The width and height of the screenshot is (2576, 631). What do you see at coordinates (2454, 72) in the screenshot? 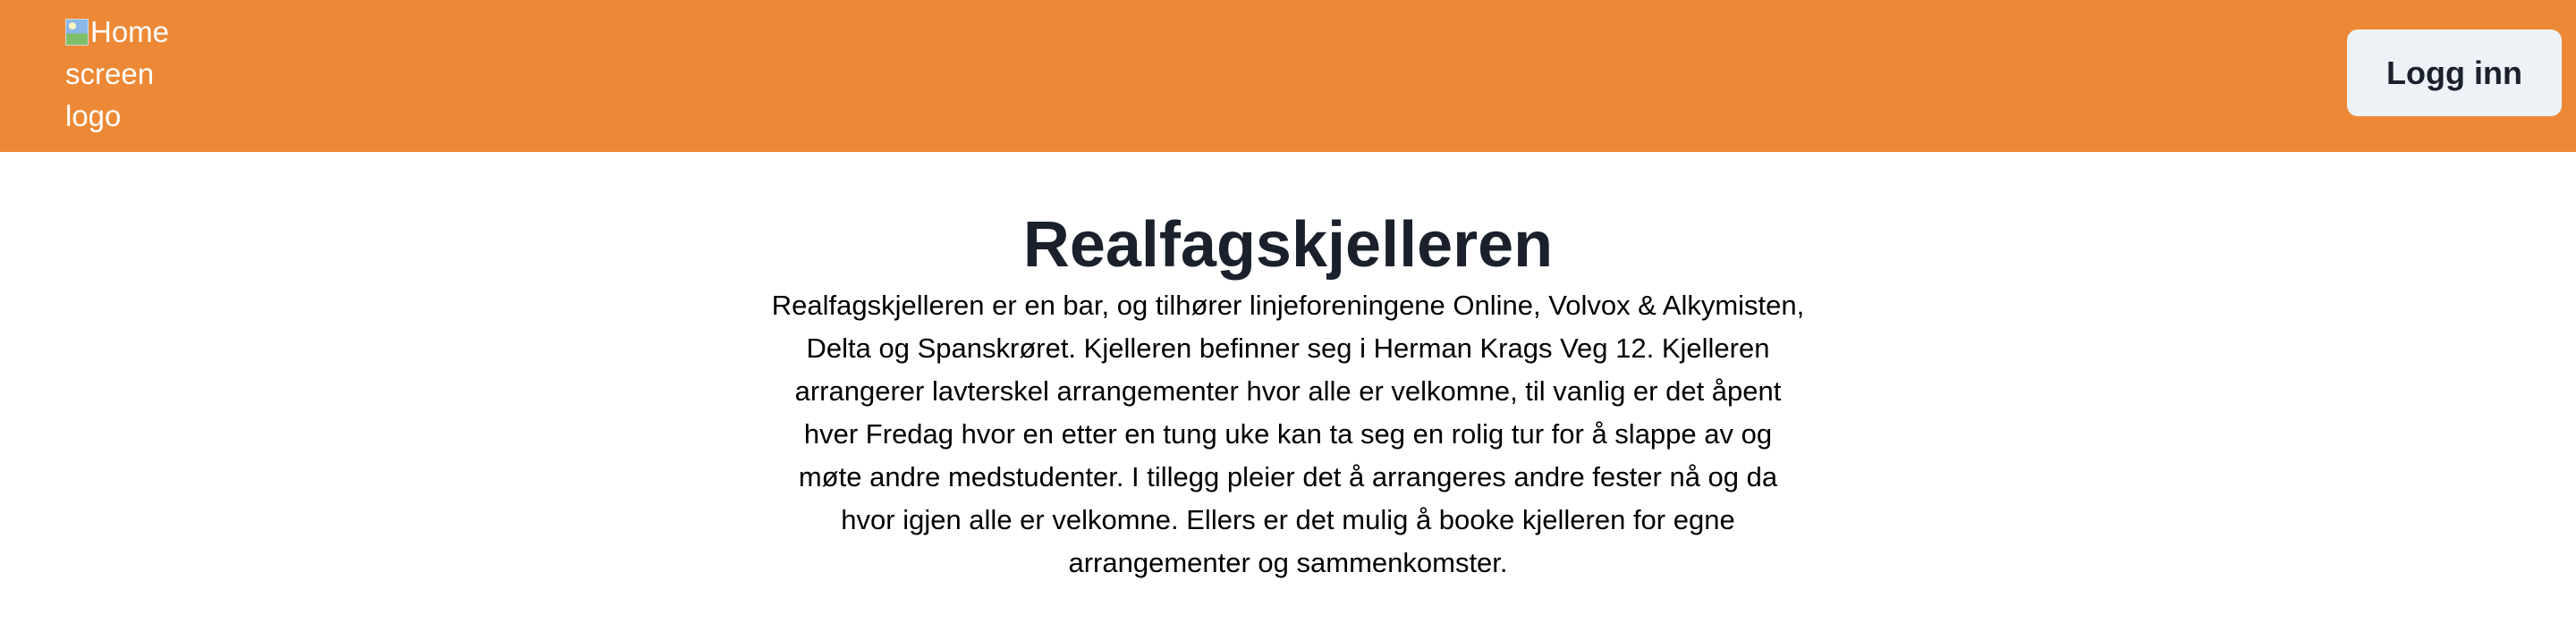
I see `login-button: Logg inn` at bounding box center [2454, 72].